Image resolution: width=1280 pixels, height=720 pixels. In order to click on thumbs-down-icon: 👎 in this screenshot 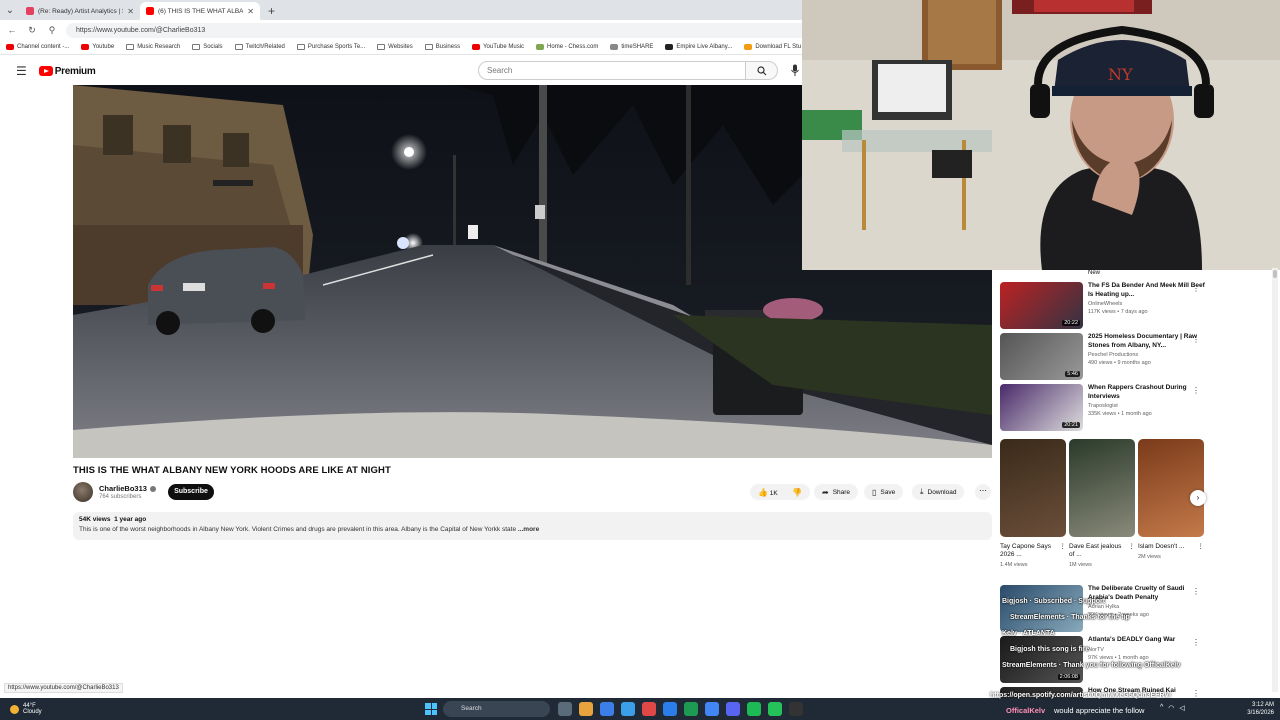, I will do `click(797, 492)`.